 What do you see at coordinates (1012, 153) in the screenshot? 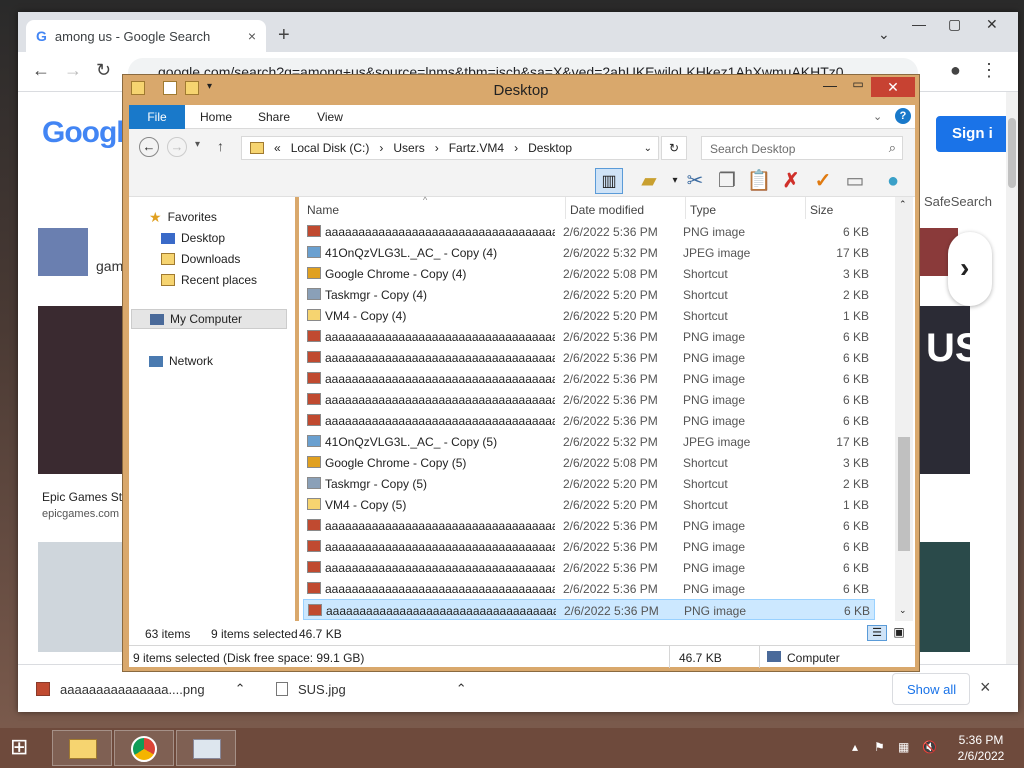
I see `page-scrollbar-thumb` at bounding box center [1012, 153].